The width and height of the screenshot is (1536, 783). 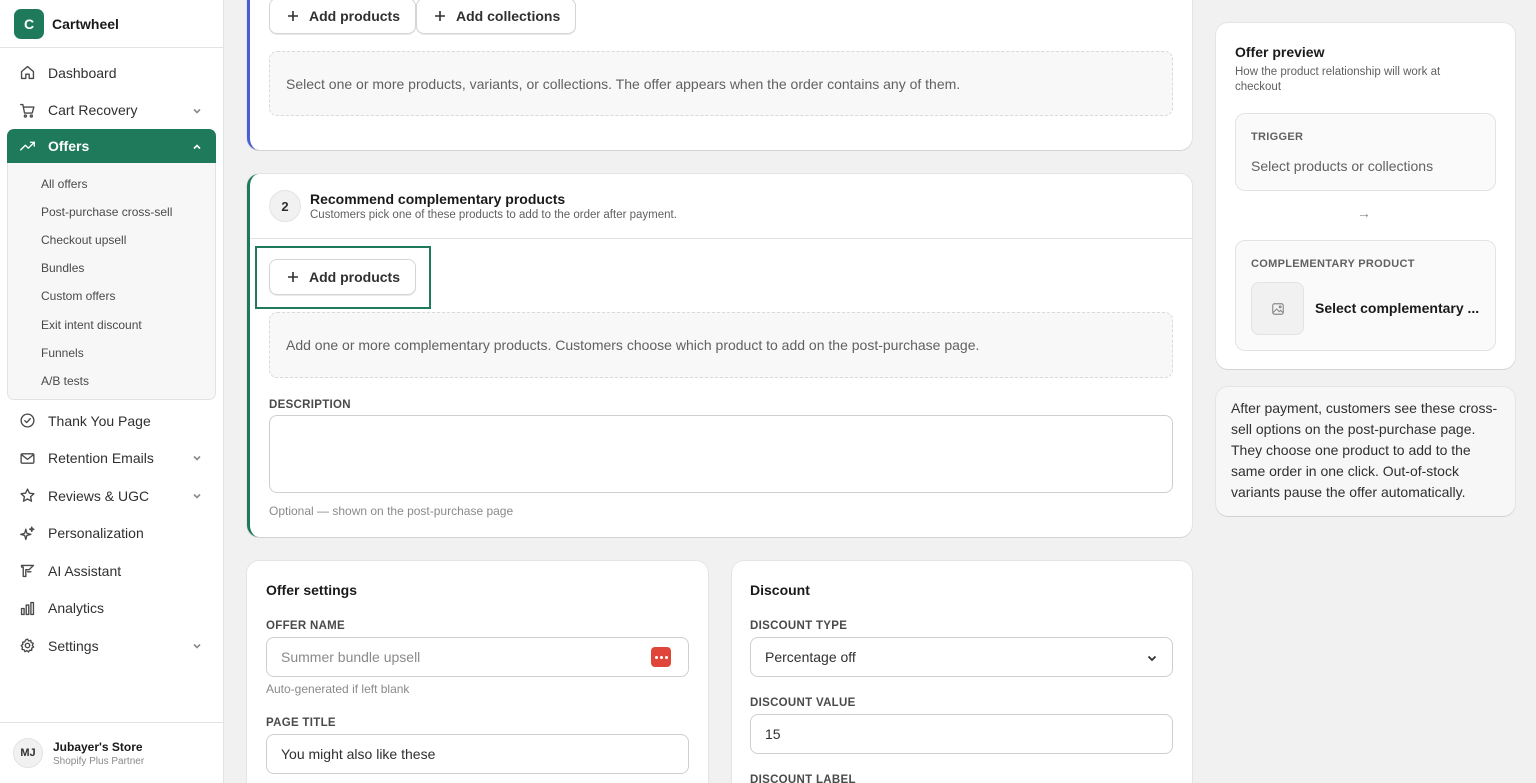 What do you see at coordinates (98, 746) in the screenshot?
I see `store-name: Jubayer's Store` at bounding box center [98, 746].